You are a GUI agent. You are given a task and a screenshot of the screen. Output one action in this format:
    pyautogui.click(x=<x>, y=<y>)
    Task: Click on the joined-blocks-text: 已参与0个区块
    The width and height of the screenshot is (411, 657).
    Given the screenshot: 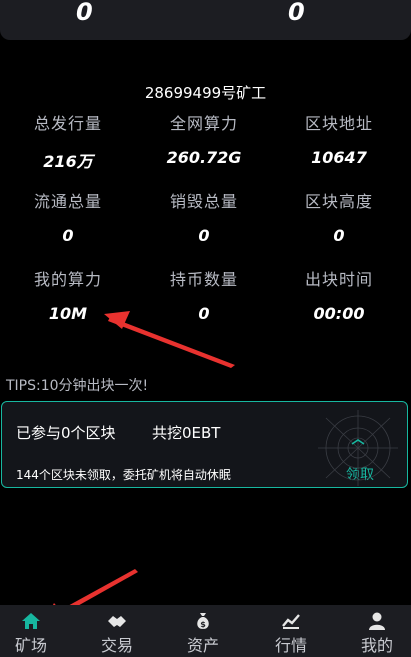 What is the action you would take?
    pyautogui.click(x=66, y=433)
    